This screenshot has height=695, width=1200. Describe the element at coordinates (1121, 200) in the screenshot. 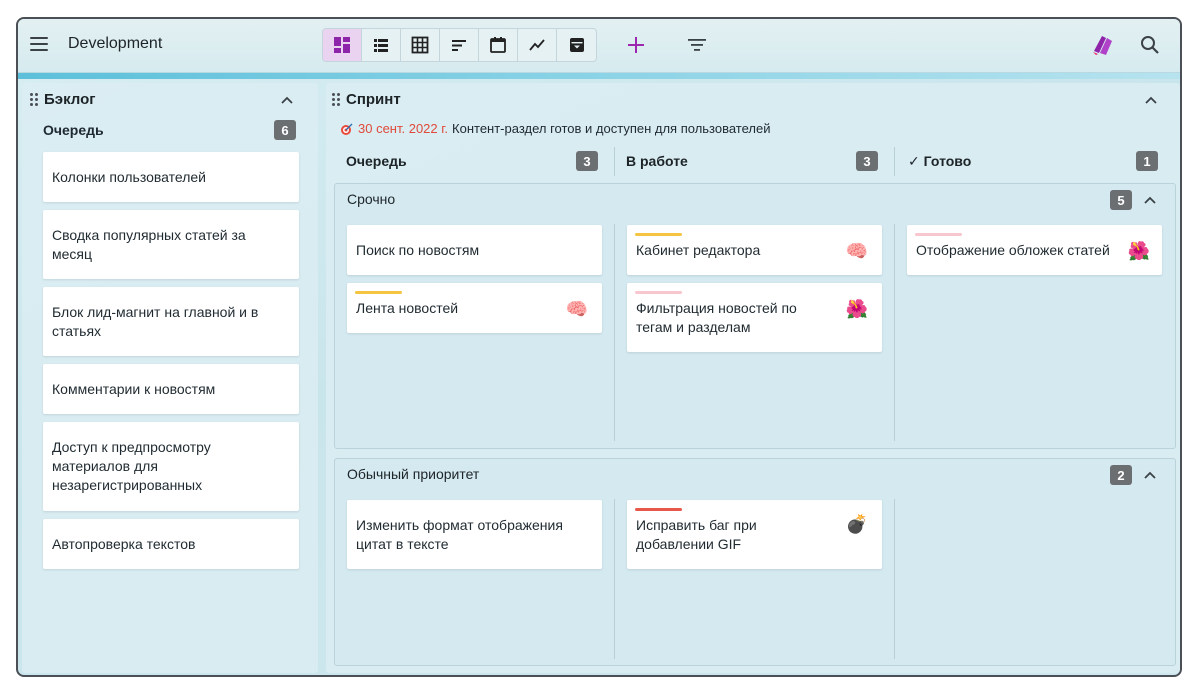

I see `swimlane-count: 5` at that location.